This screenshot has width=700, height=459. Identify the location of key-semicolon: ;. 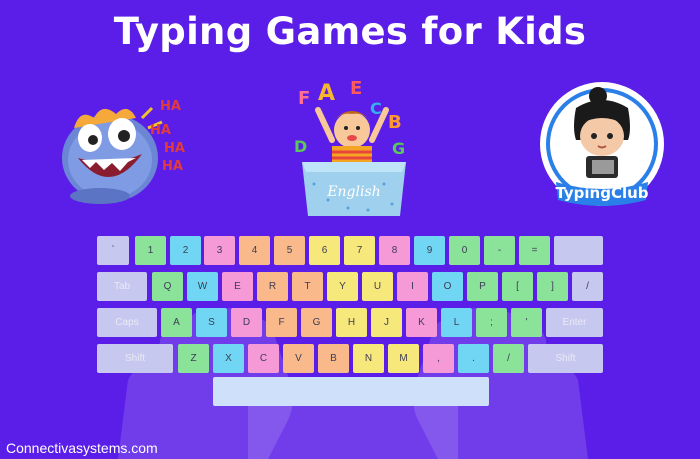
(491, 322).